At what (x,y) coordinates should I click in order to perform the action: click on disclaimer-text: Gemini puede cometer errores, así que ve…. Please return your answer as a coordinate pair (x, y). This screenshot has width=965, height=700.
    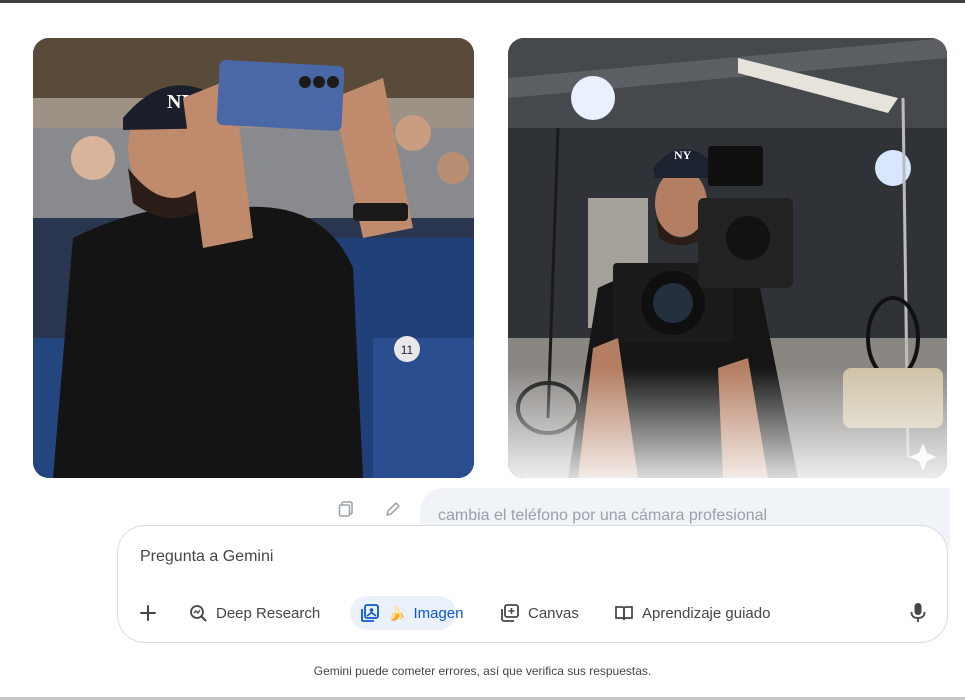
    Looking at the image, I should click on (482, 671).